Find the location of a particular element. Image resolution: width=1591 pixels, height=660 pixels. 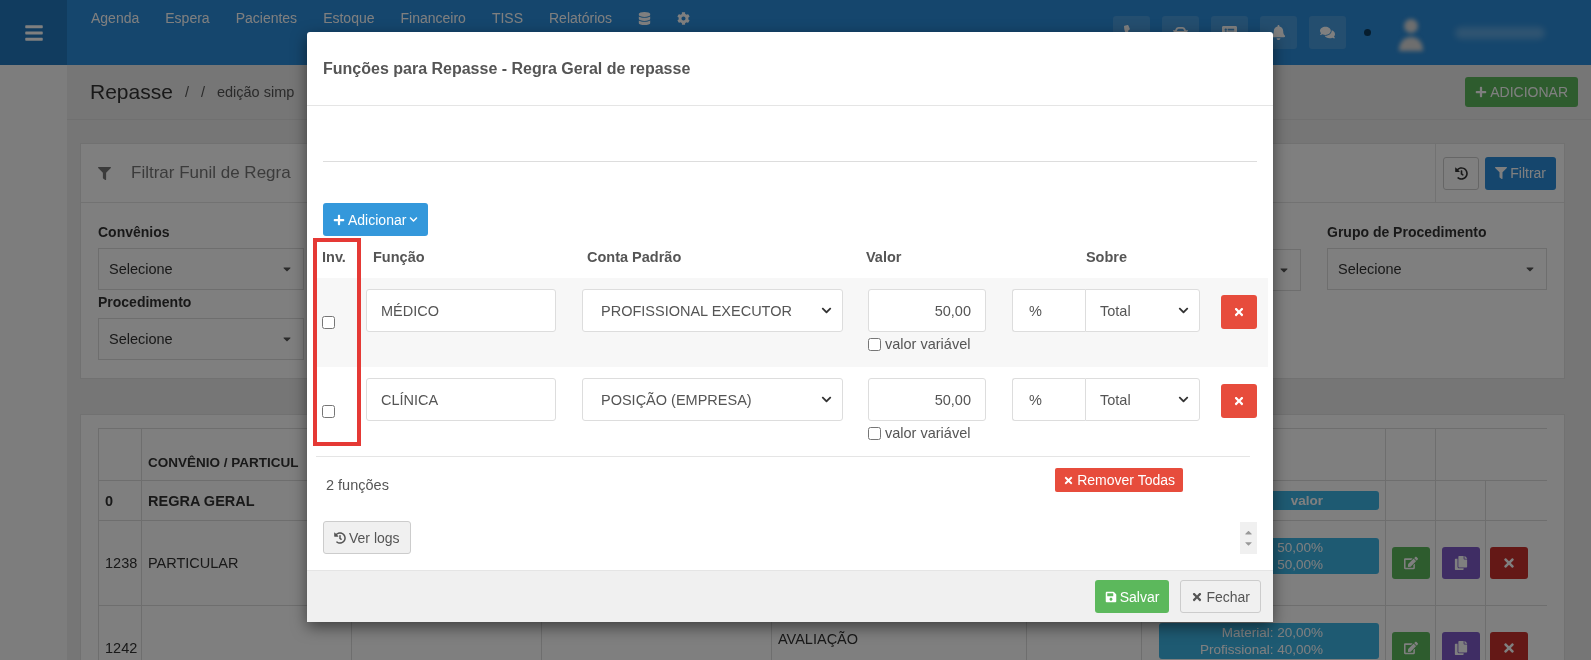

field-label: Grupo de Procedimento is located at coordinates (1407, 232).